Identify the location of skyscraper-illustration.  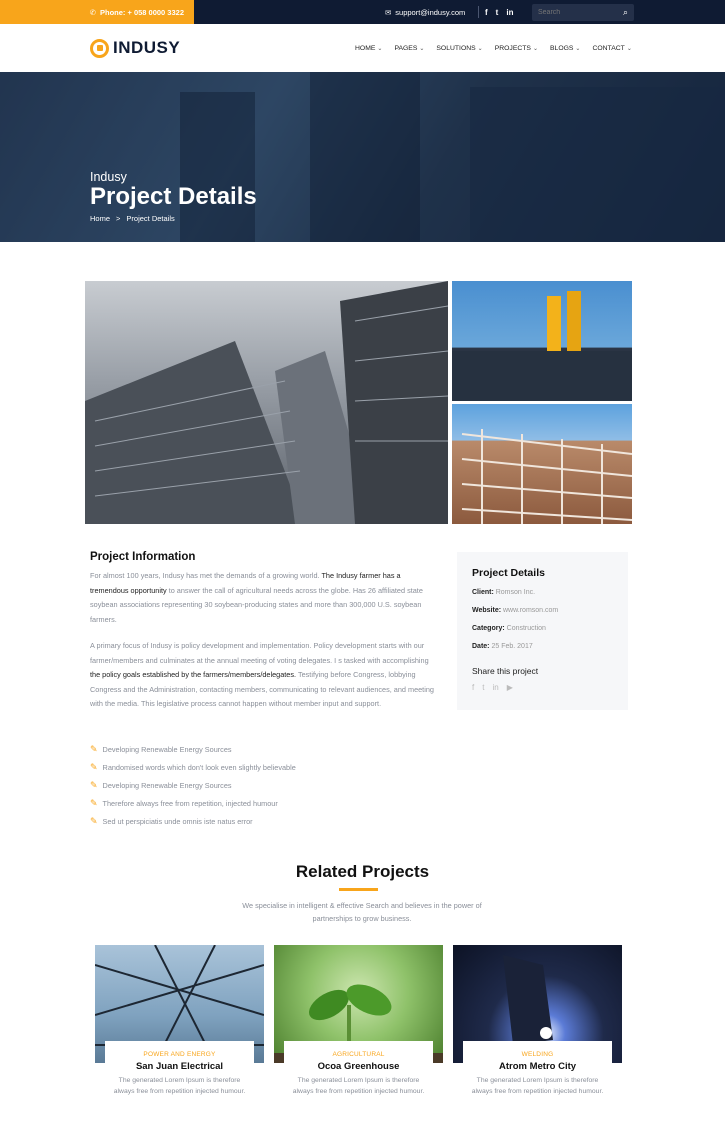
(266, 402).